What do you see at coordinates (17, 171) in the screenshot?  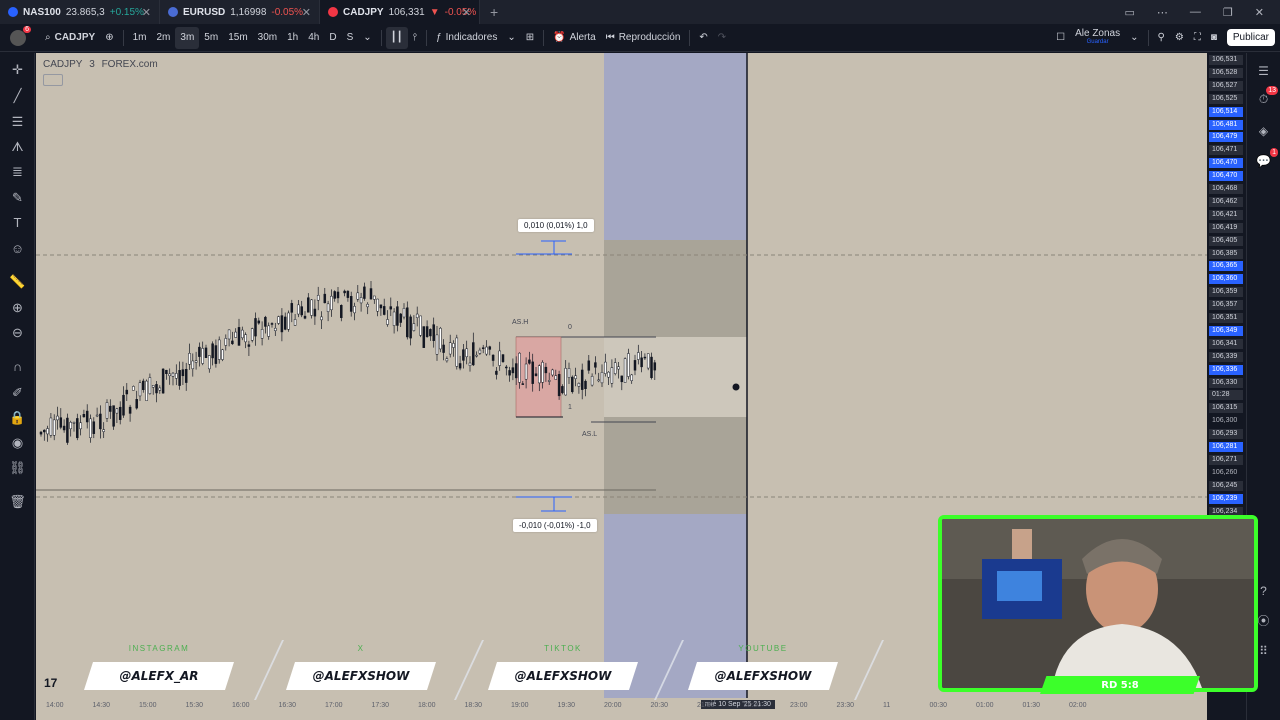 I see `fib-icon: ≣` at bounding box center [17, 171].